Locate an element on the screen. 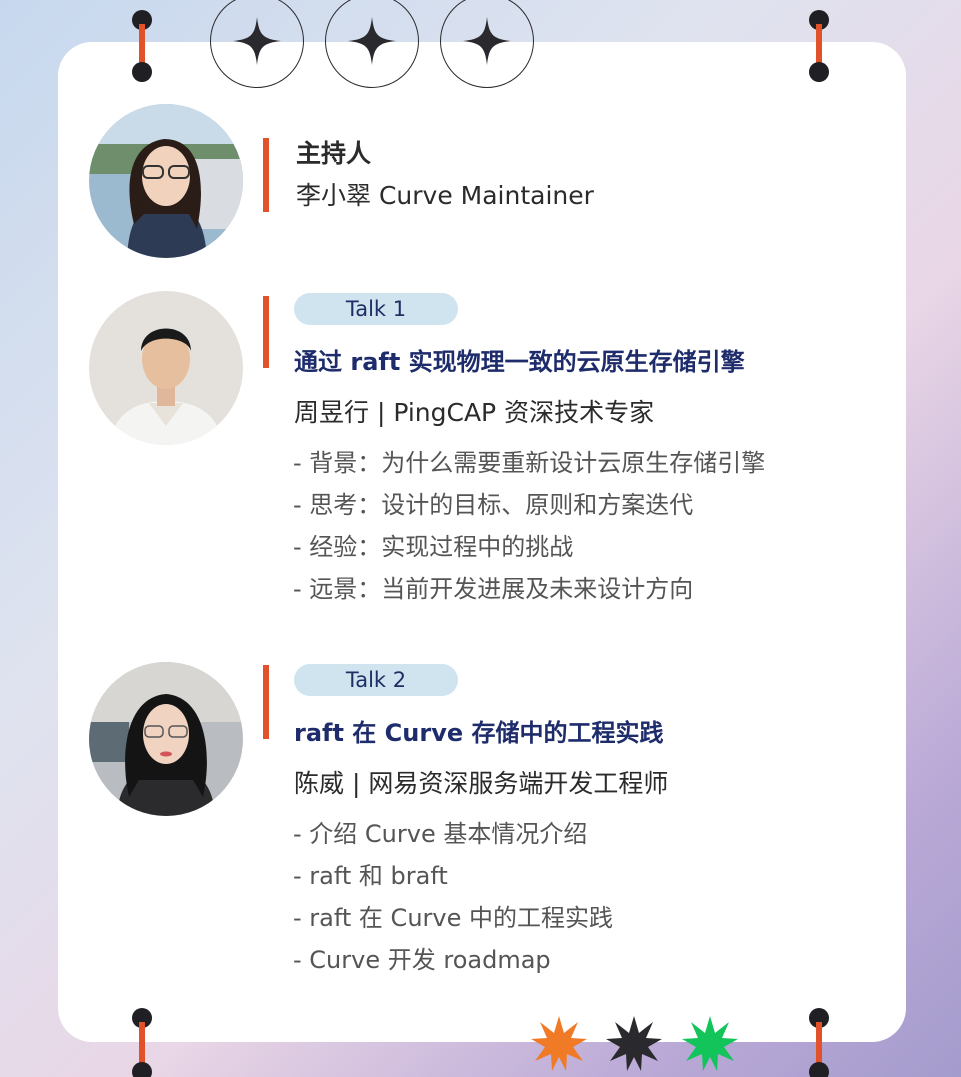 This screenshot has width=961, height=1077. list-item: - Curve 开发 roadmap is located at coordinates (422, 960).